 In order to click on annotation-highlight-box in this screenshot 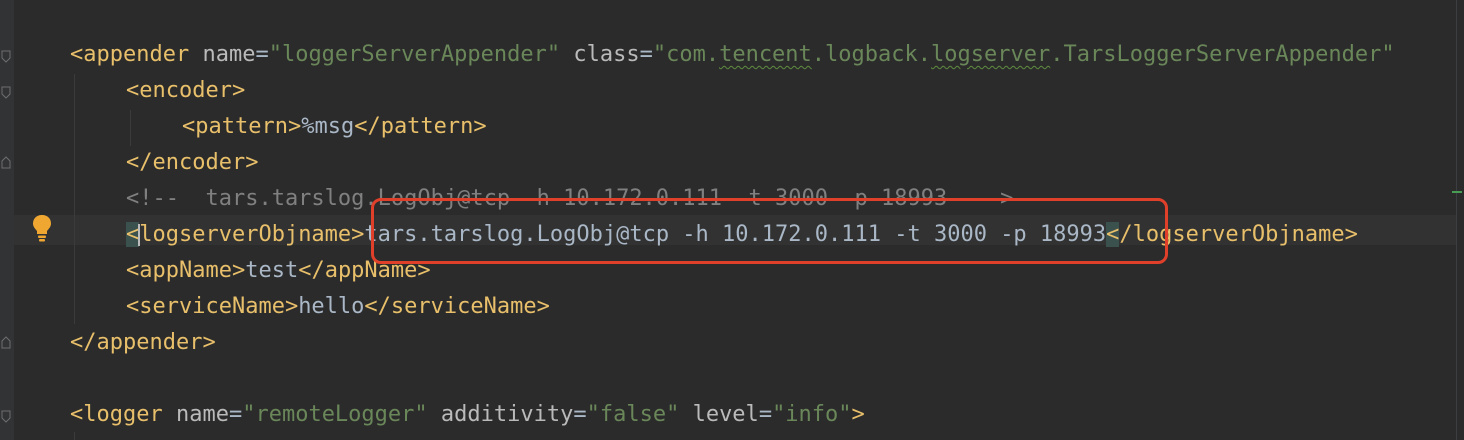, I will do `click(769, 231)`.